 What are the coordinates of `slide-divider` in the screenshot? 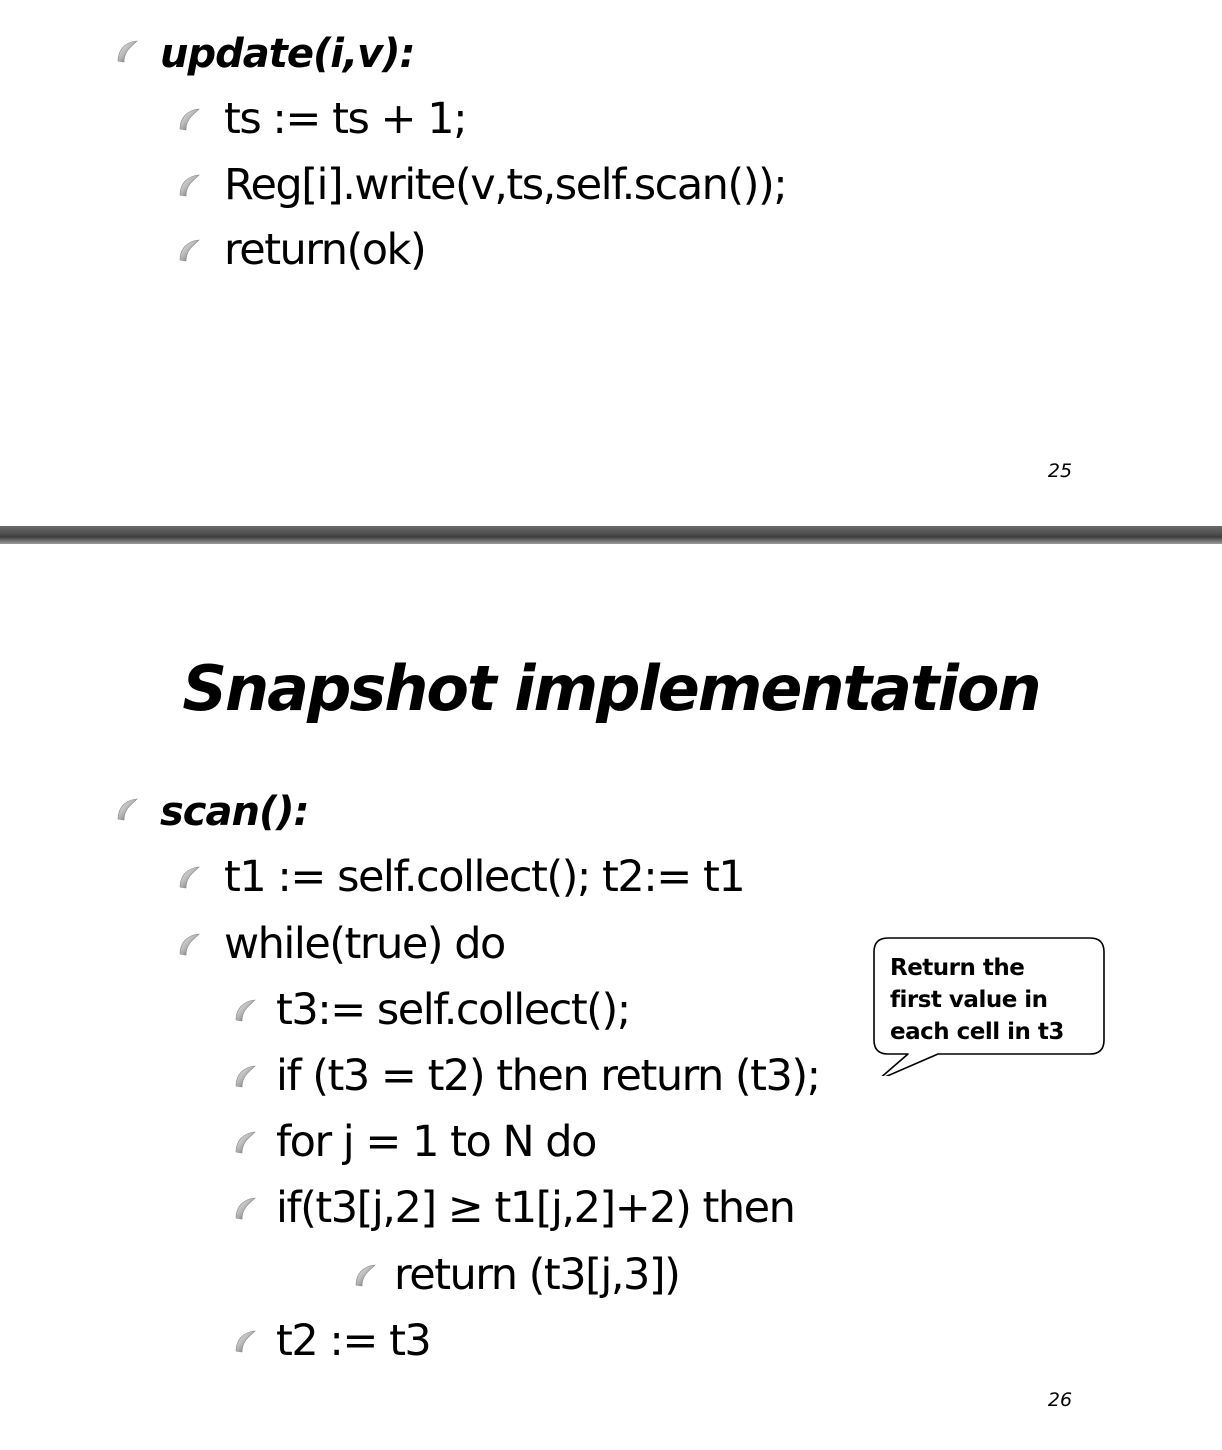 It's located at (611, 535).